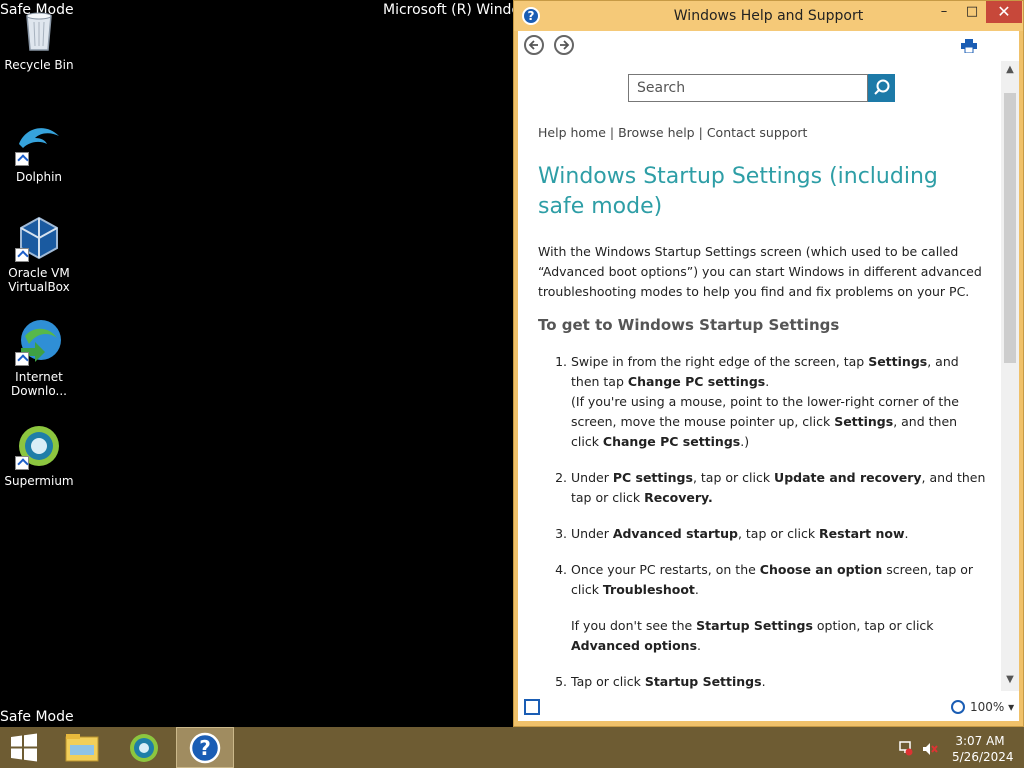 The image size is (1024, 768). I want to click on file-explorer-icon, so click(82, 748).